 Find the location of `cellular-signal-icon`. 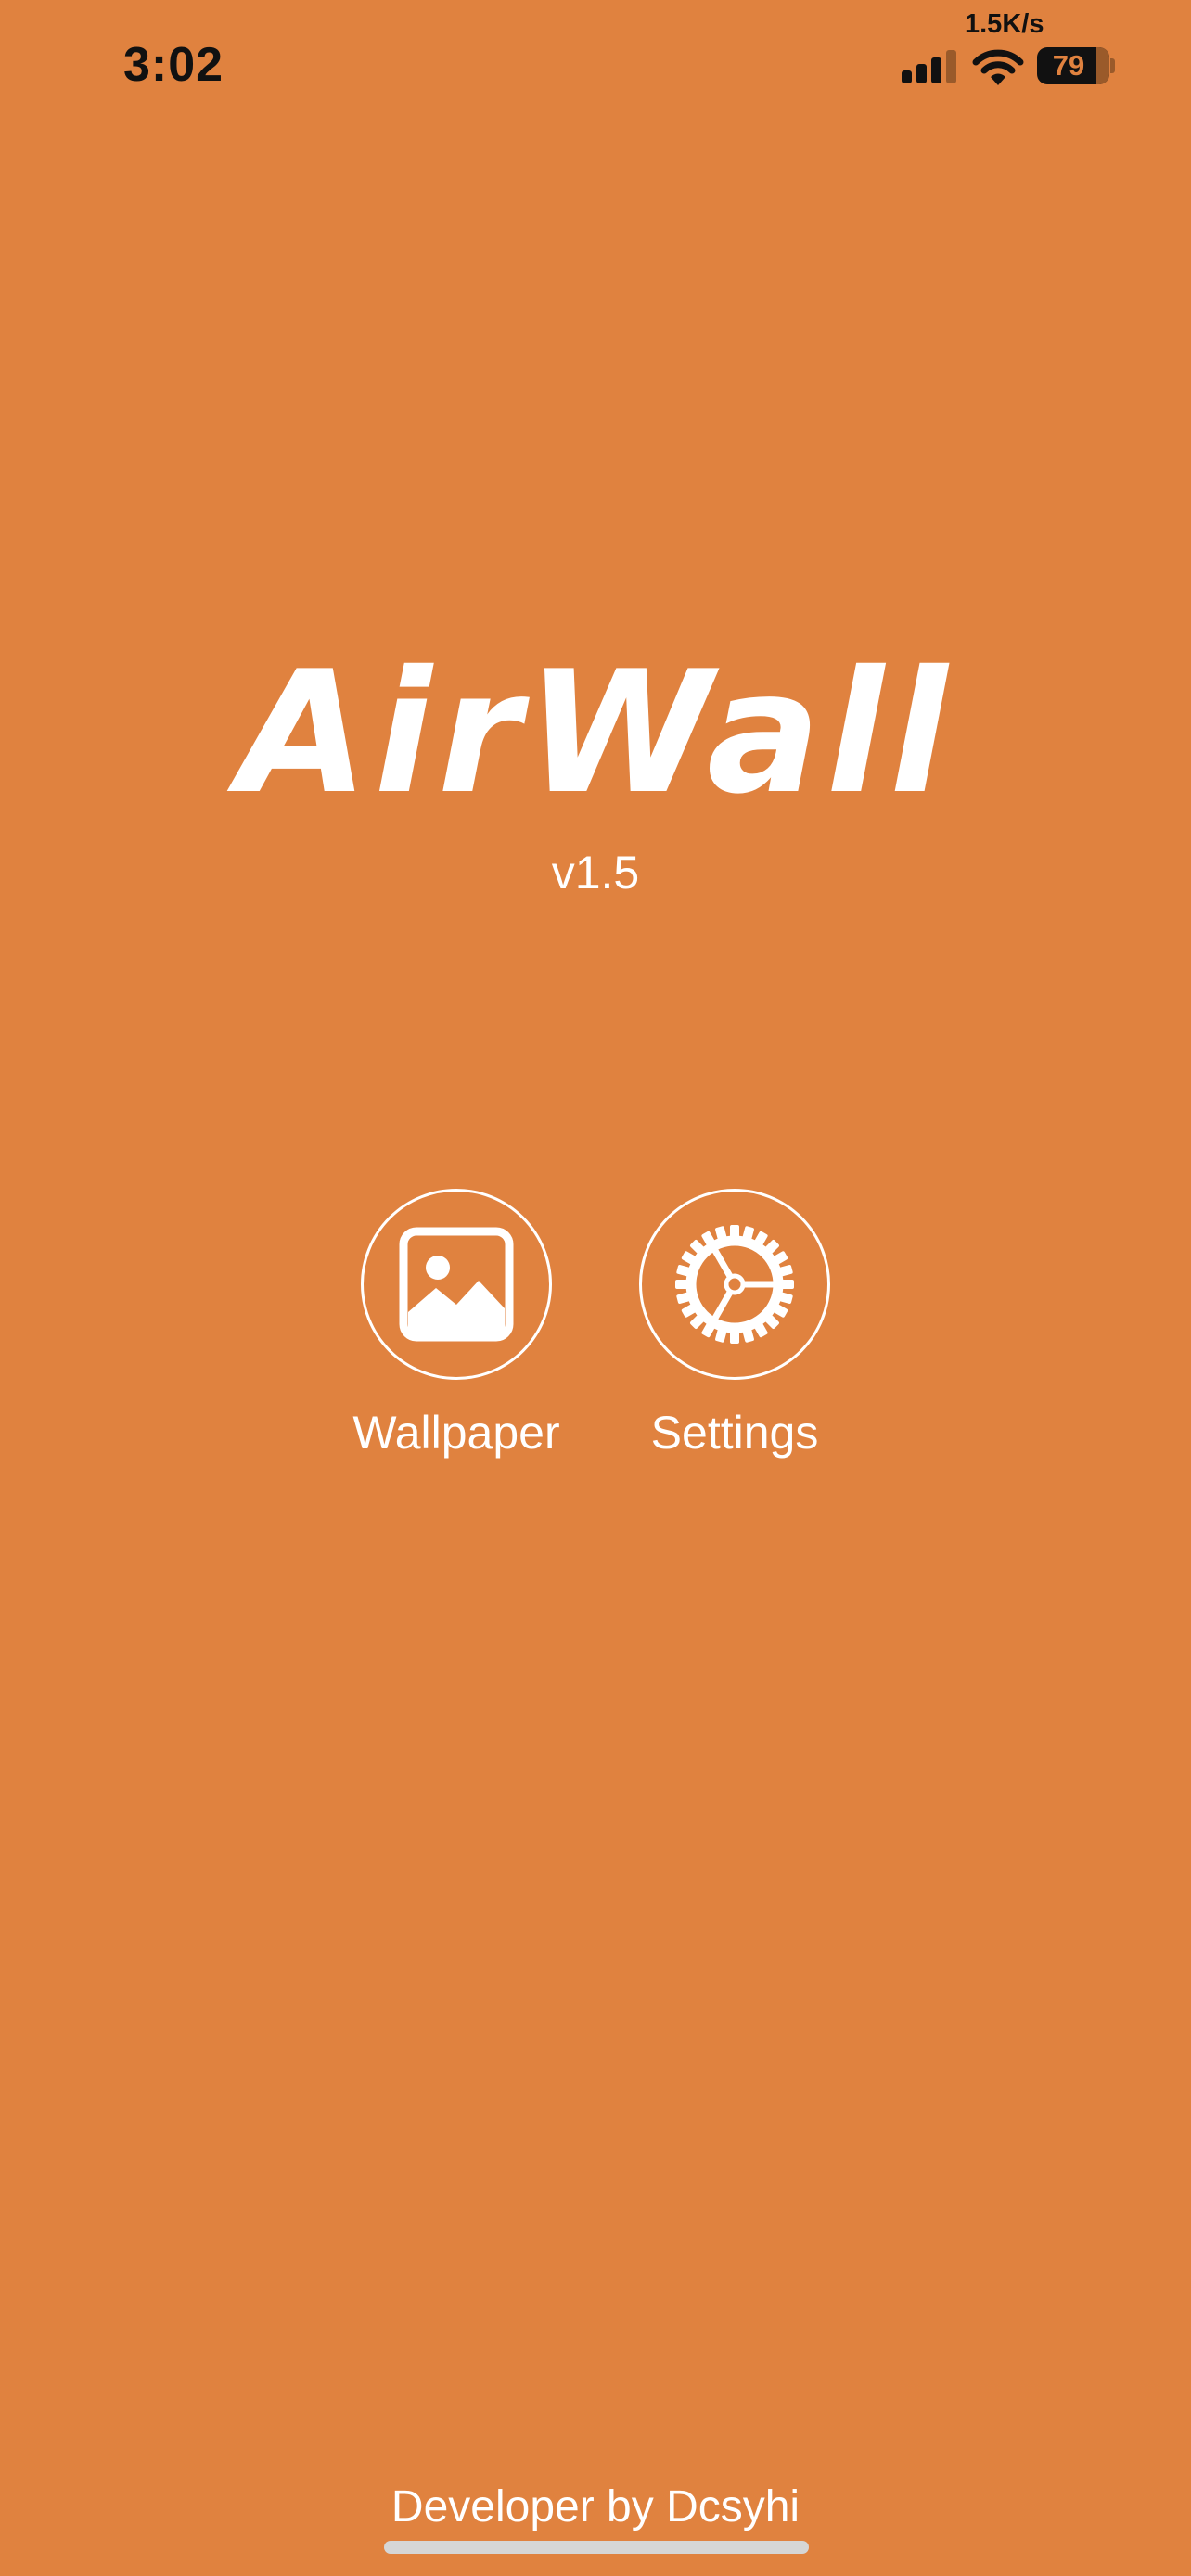

cellular-signal-icon is located at coordinates (931, 66).